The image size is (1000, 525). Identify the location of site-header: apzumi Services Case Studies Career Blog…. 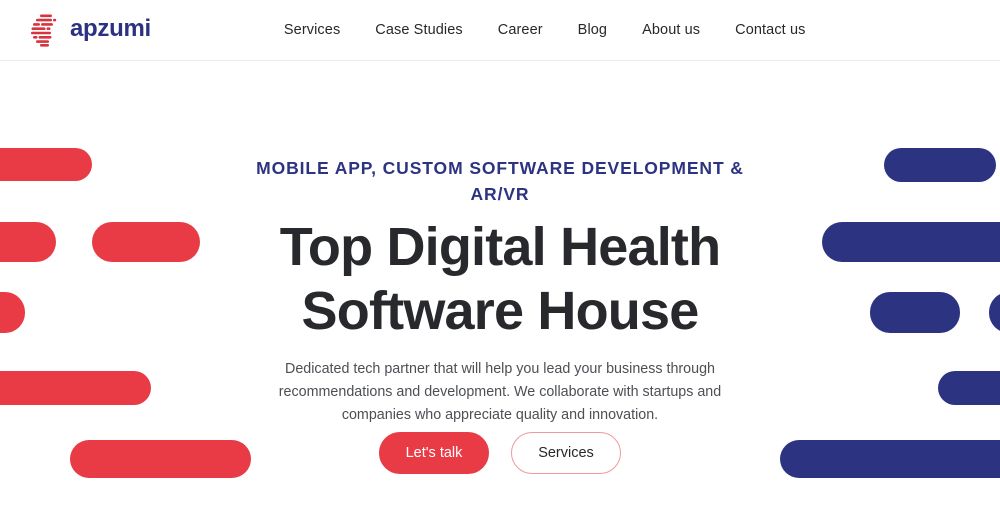
(500, 30).